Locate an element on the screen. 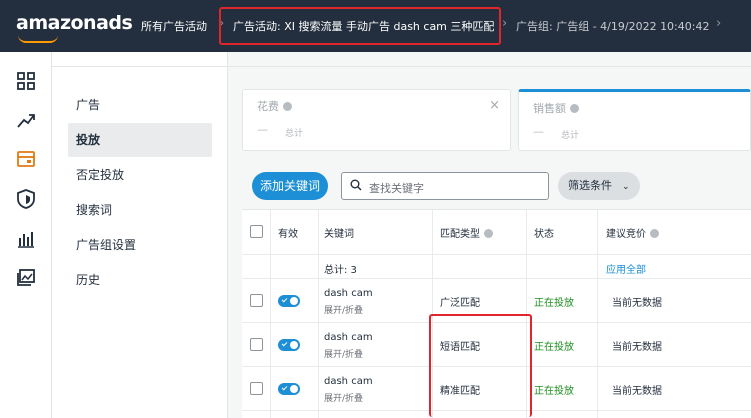  dashboard-icon is located at coordinates (26, 81).